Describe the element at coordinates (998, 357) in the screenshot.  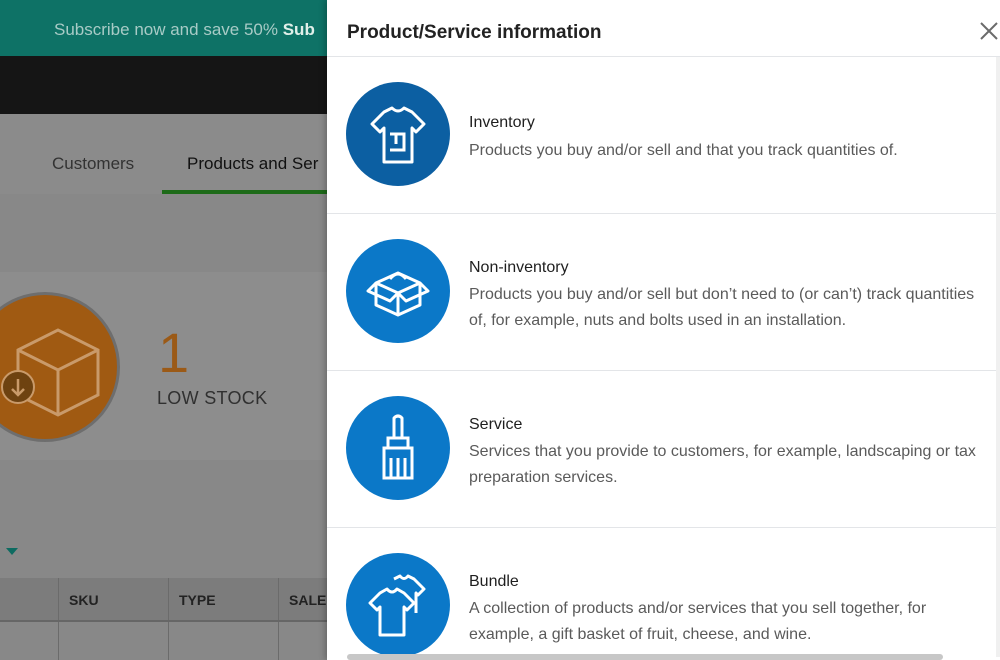
I see `vertical-scrollbar` at that location.